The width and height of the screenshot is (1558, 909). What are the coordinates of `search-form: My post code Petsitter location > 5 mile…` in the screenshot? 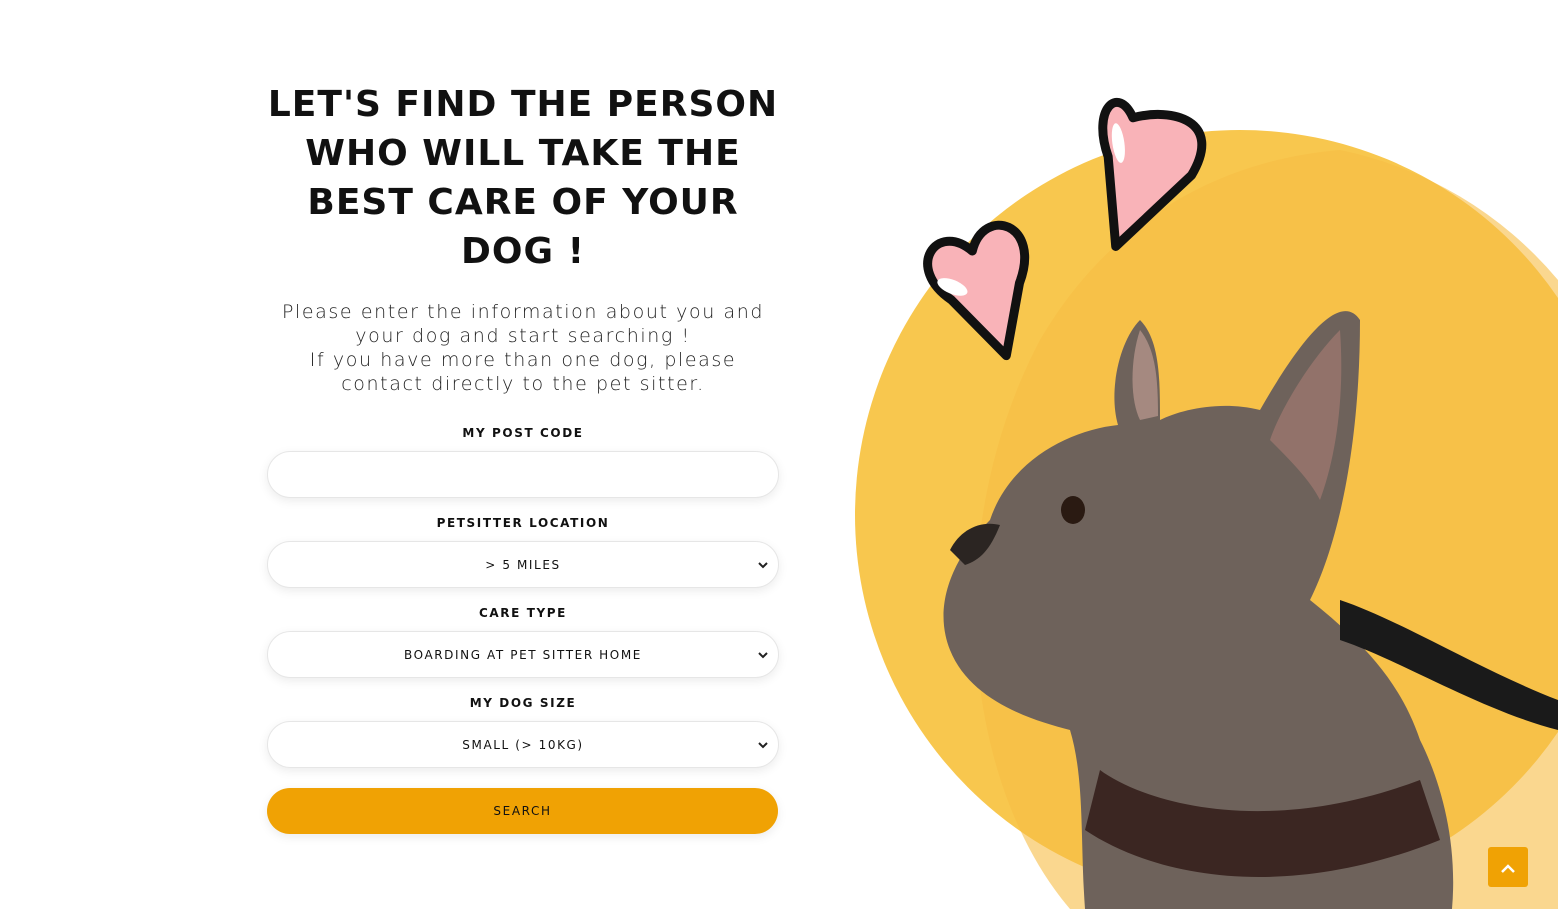 It's located at (523, 630).